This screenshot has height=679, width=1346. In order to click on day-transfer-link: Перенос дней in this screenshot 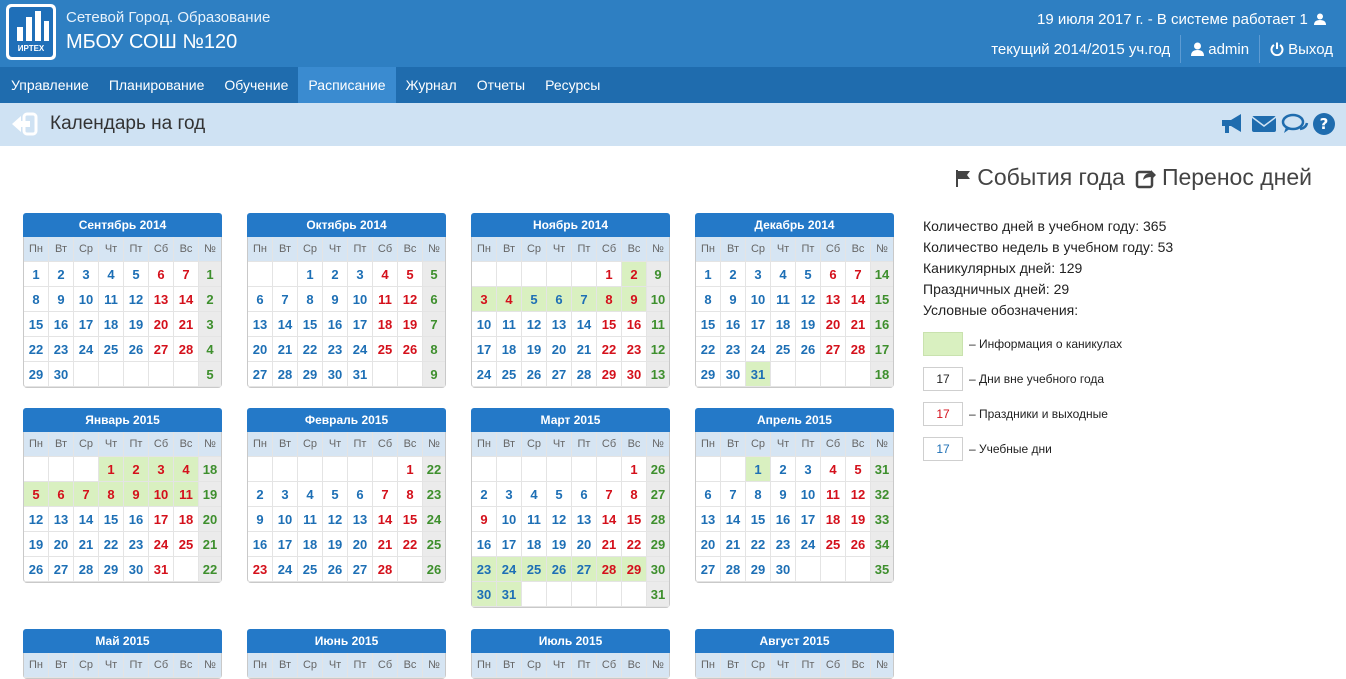, I will do `click(1223, 177)`.